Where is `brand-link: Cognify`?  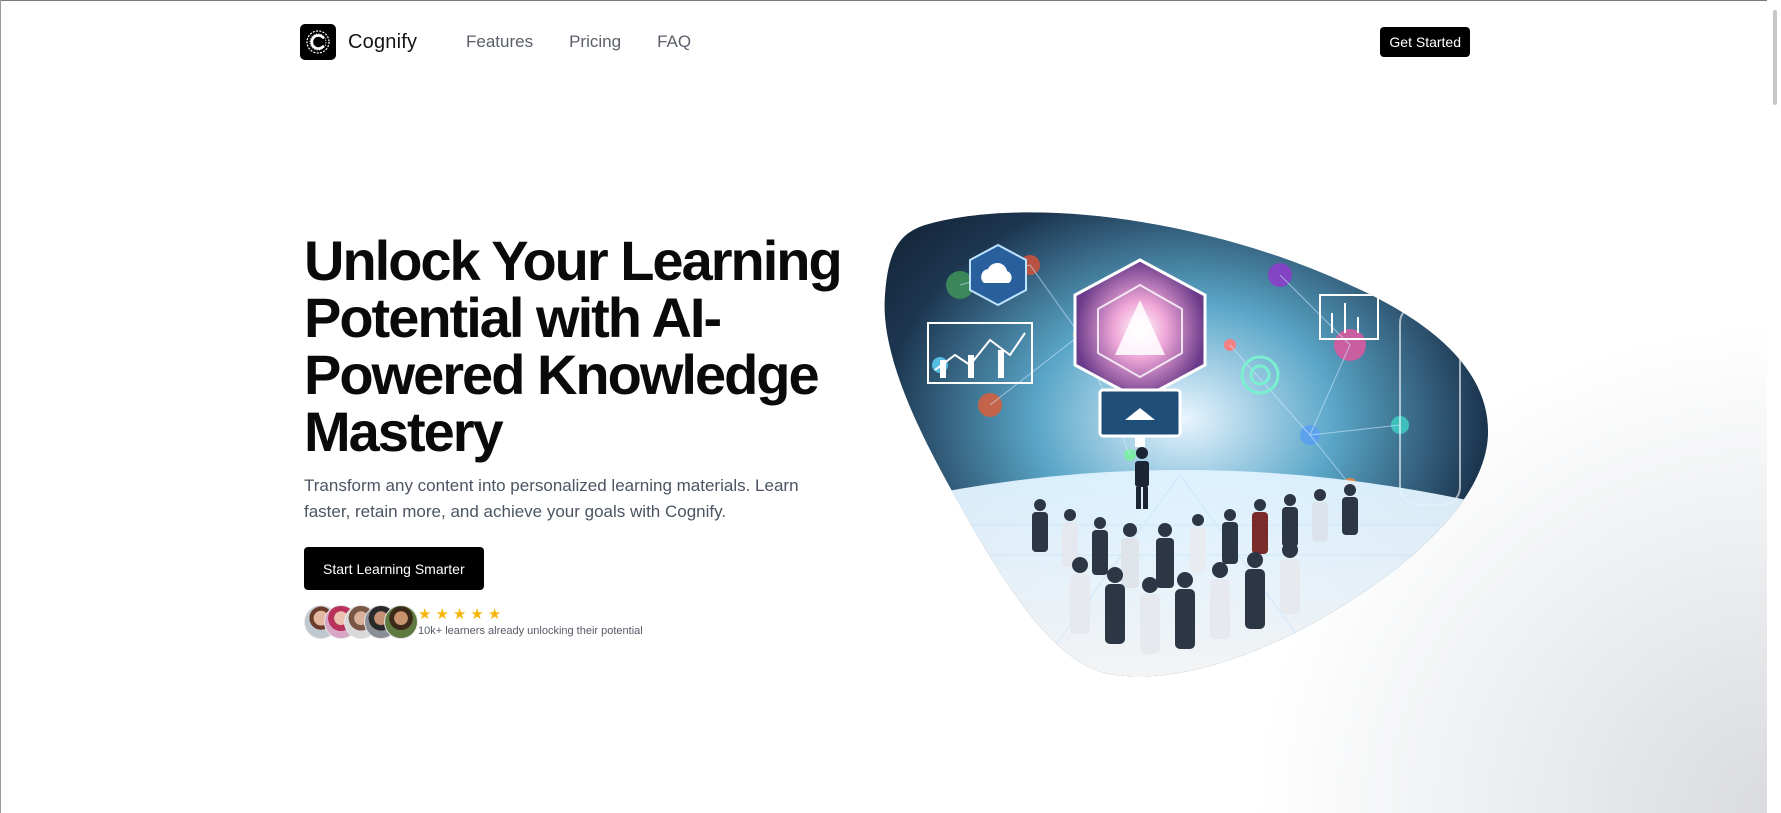
brand-link: Cognify is located at coordinates (358, 42).